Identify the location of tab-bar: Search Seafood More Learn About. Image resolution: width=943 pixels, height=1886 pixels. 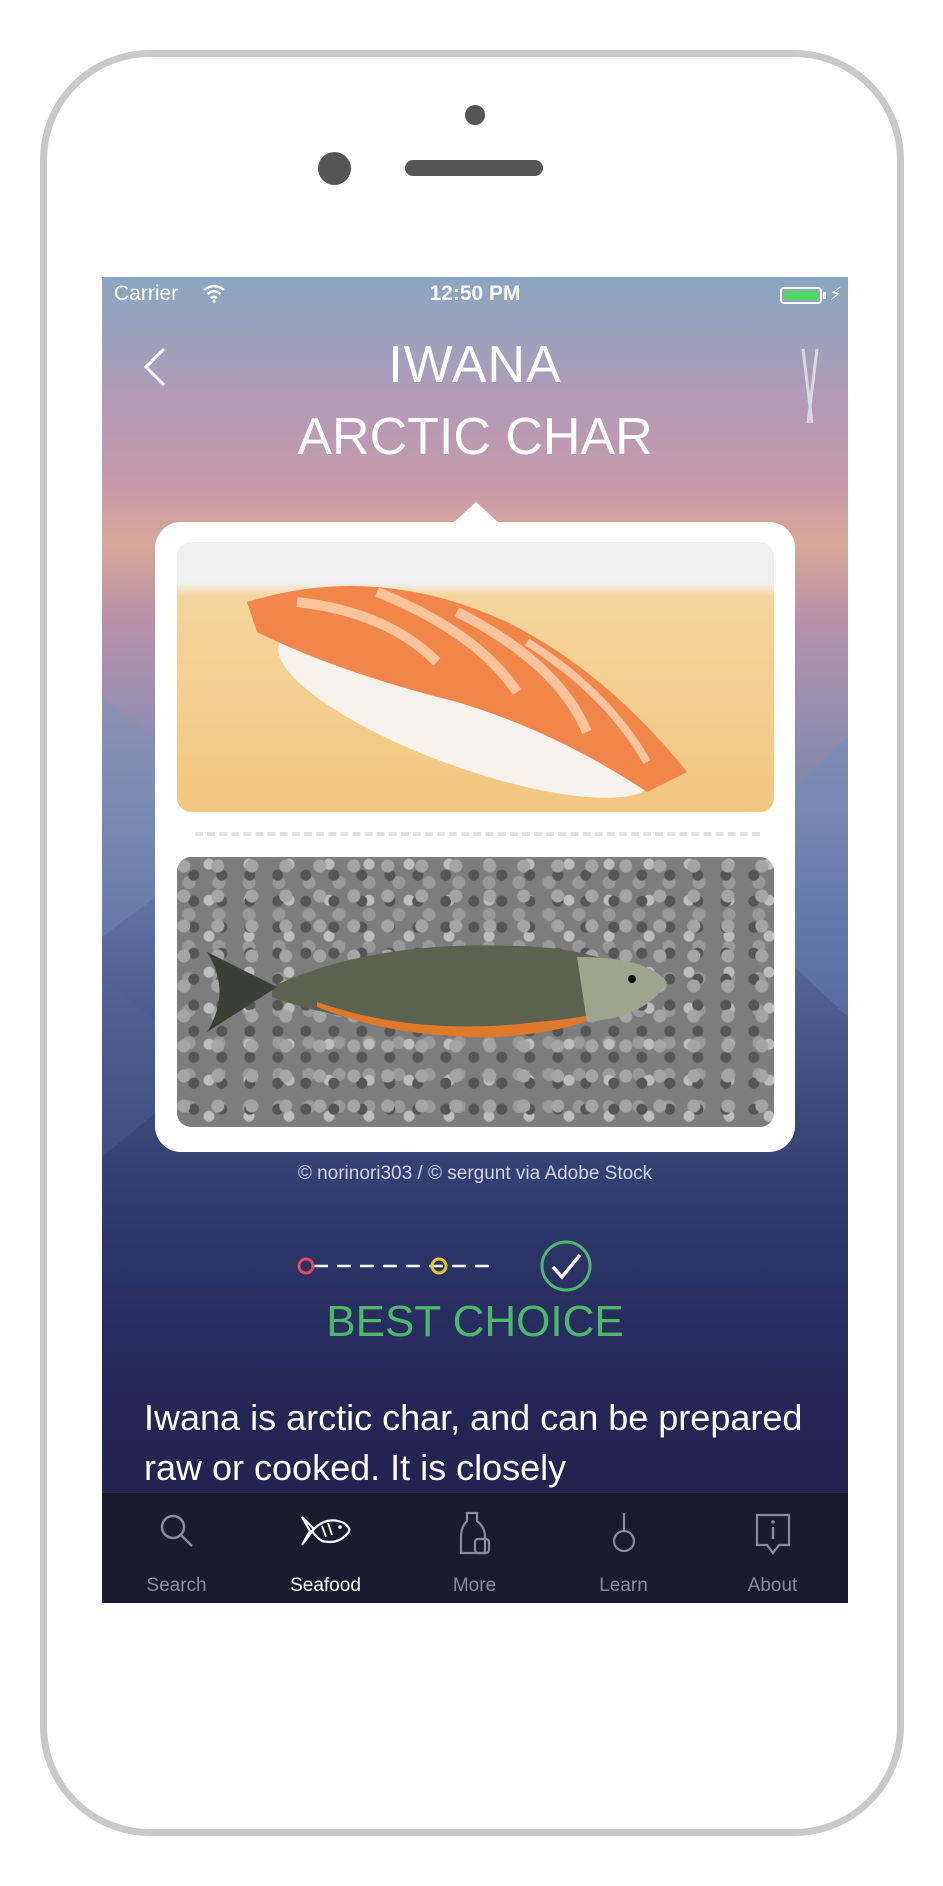
(475, 1547).